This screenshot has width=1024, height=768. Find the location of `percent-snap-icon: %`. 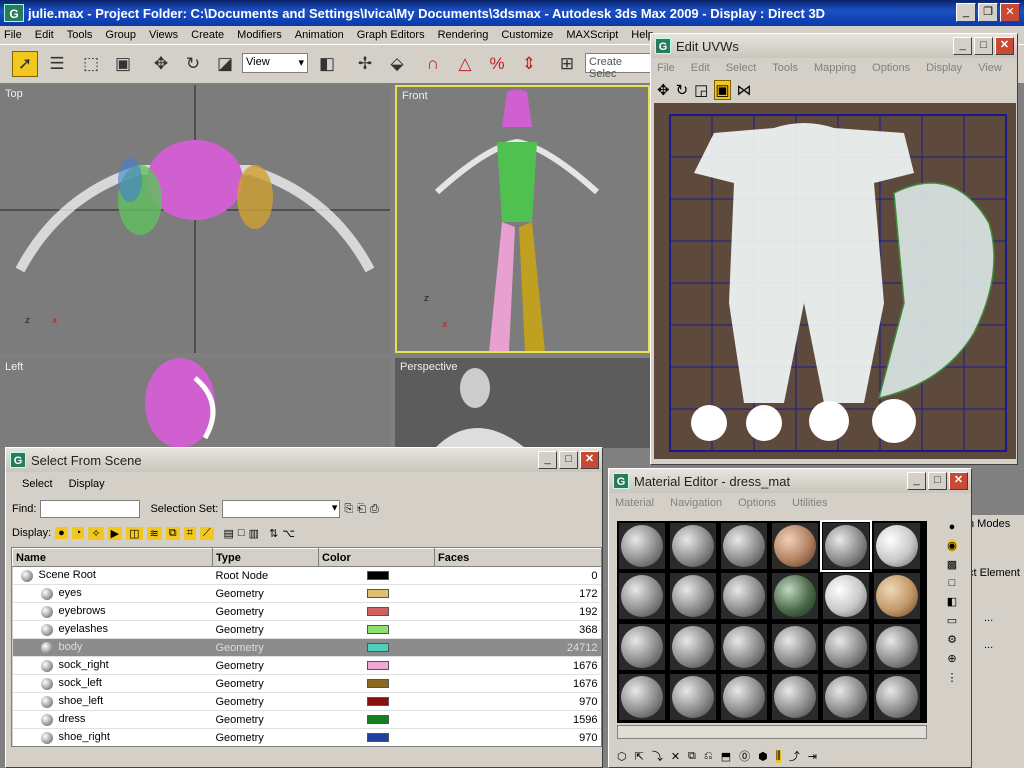

percent-snap-icon: % is located at coordinates (497, 64).